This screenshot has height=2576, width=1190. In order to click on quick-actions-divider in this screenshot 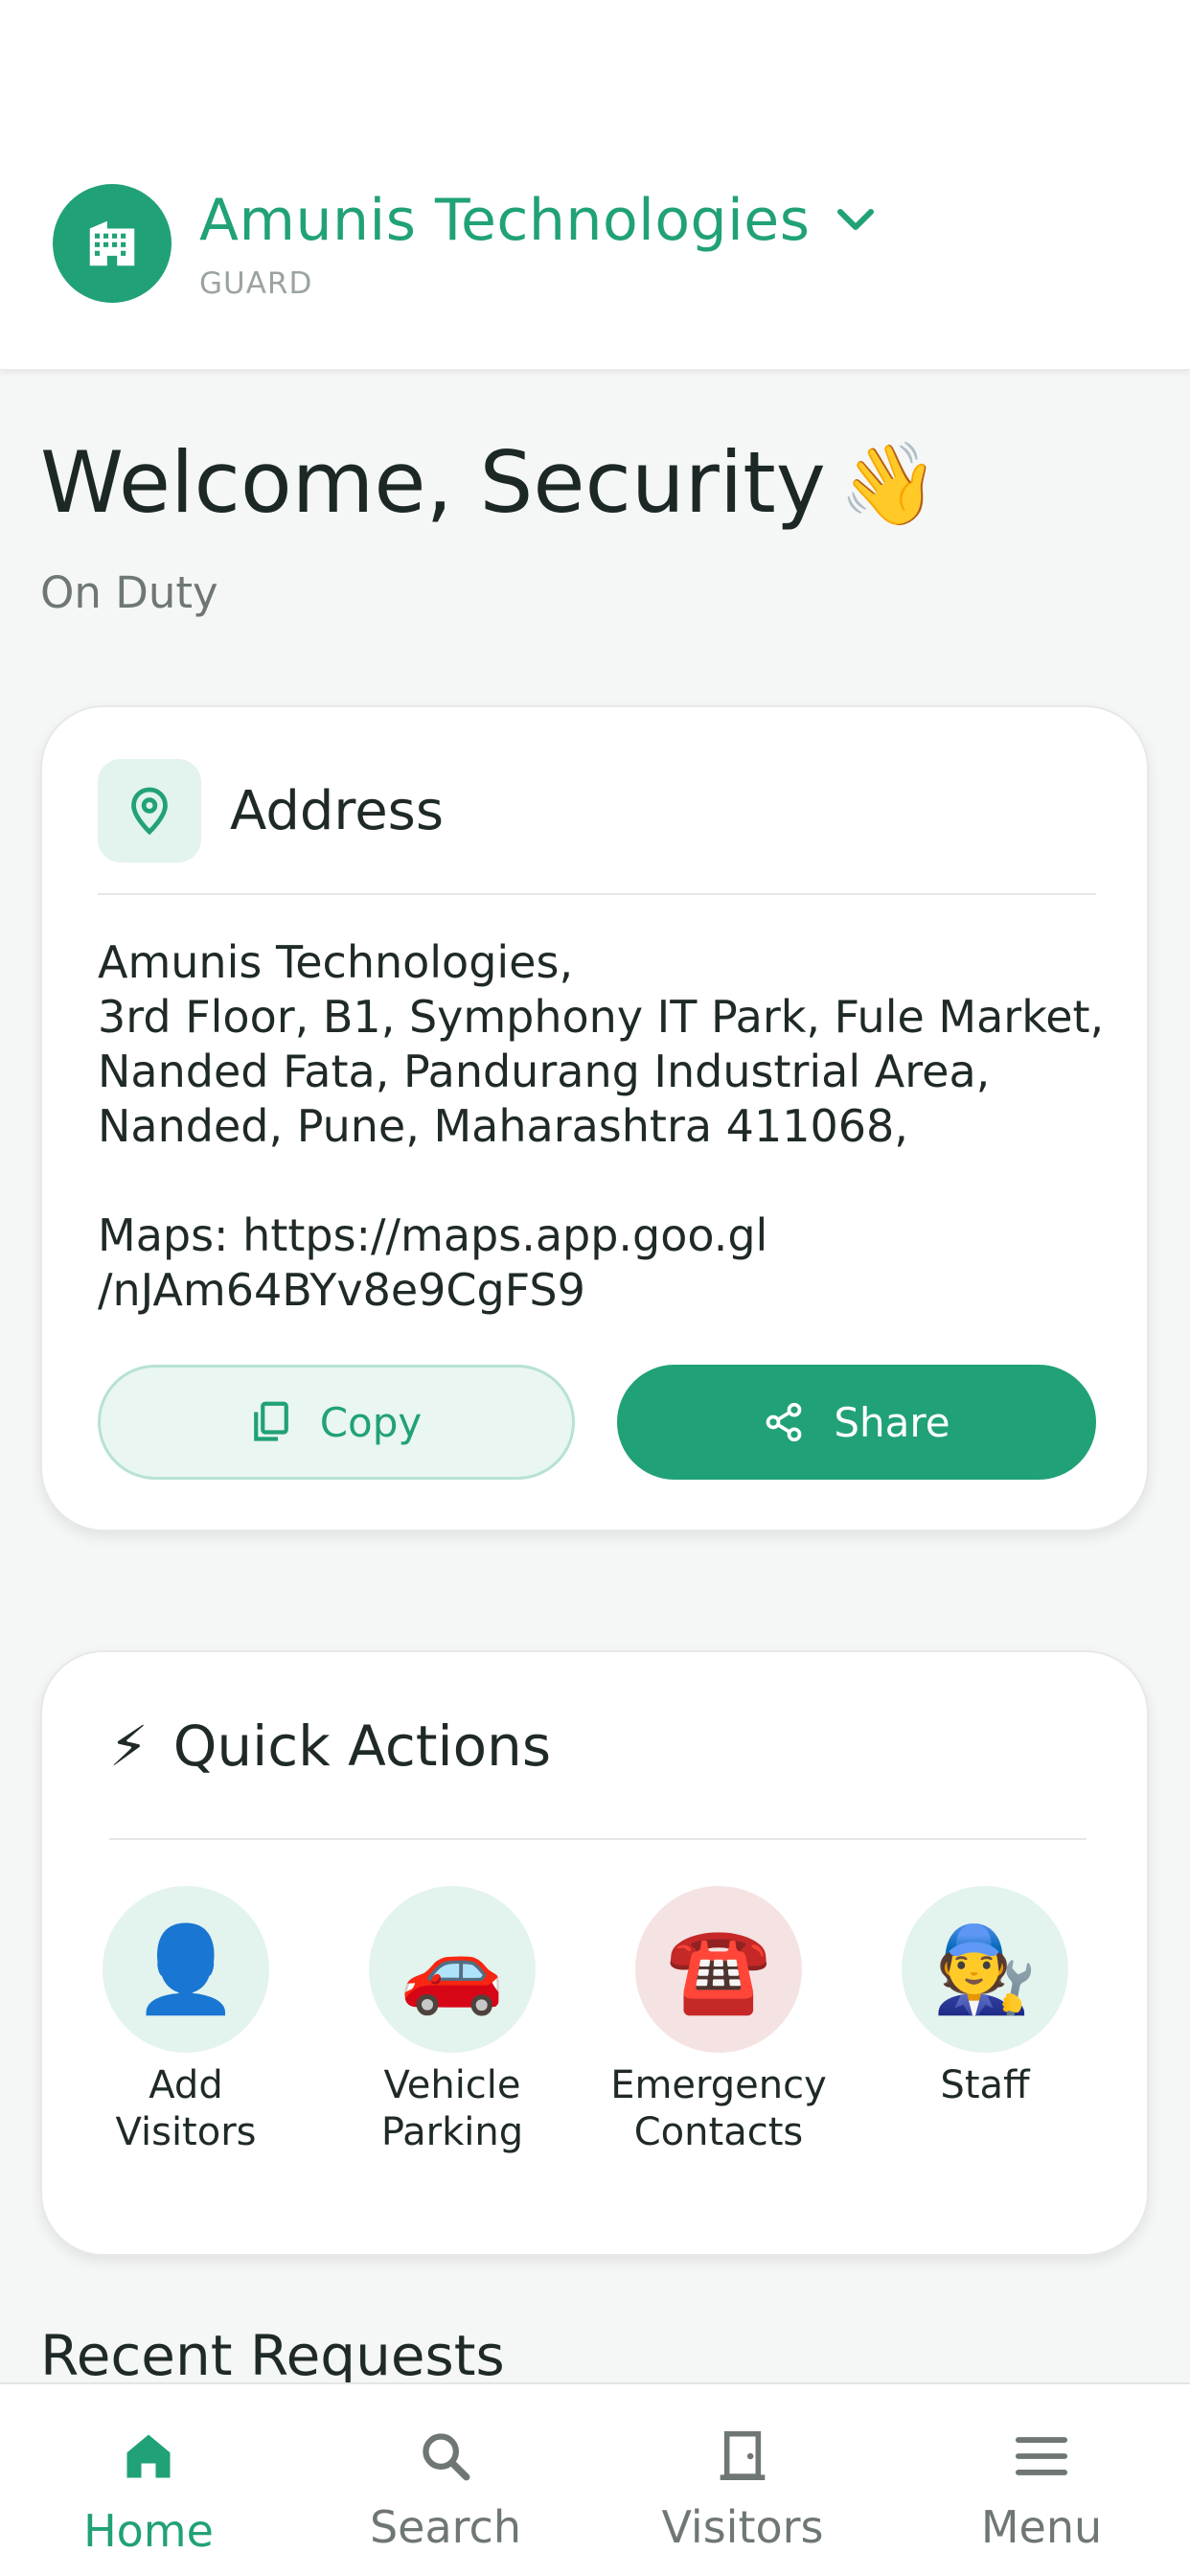, I will do `click(598, 1839)`.